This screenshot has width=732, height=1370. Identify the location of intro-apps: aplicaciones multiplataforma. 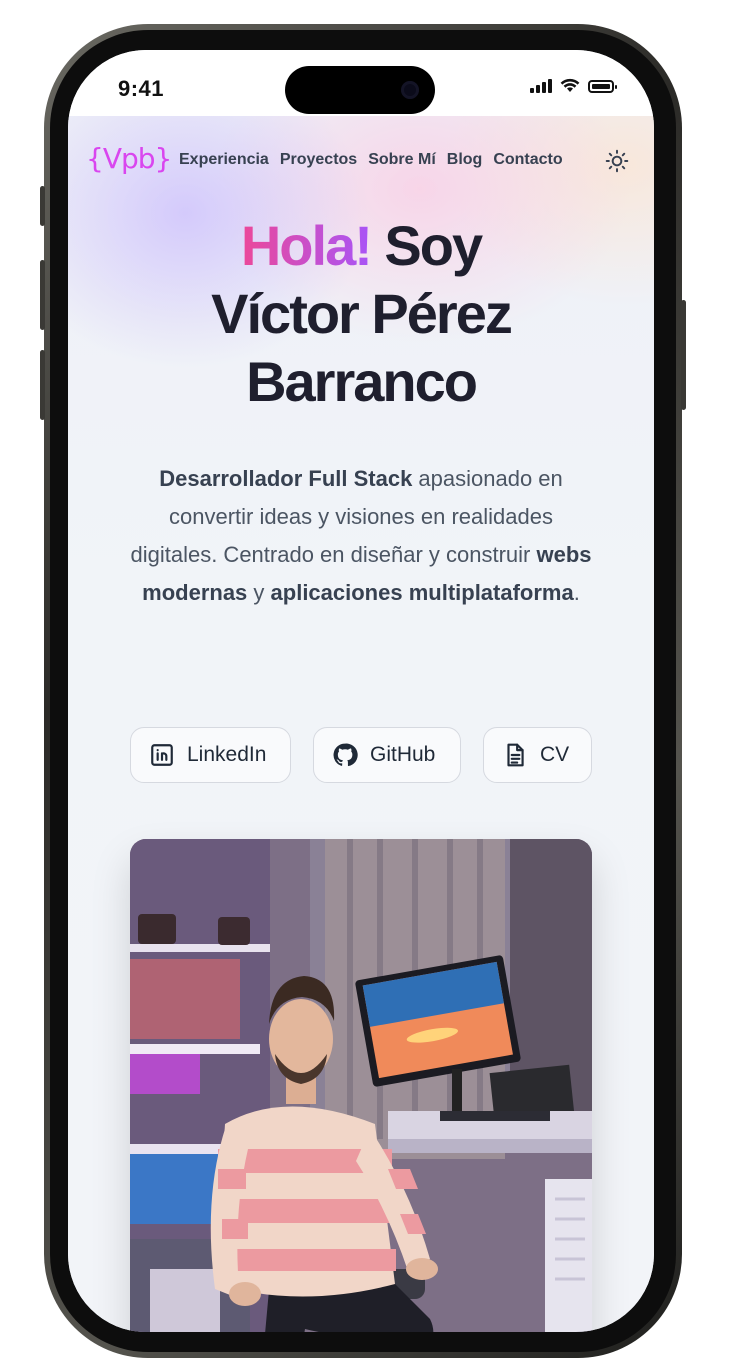
(422, 592).